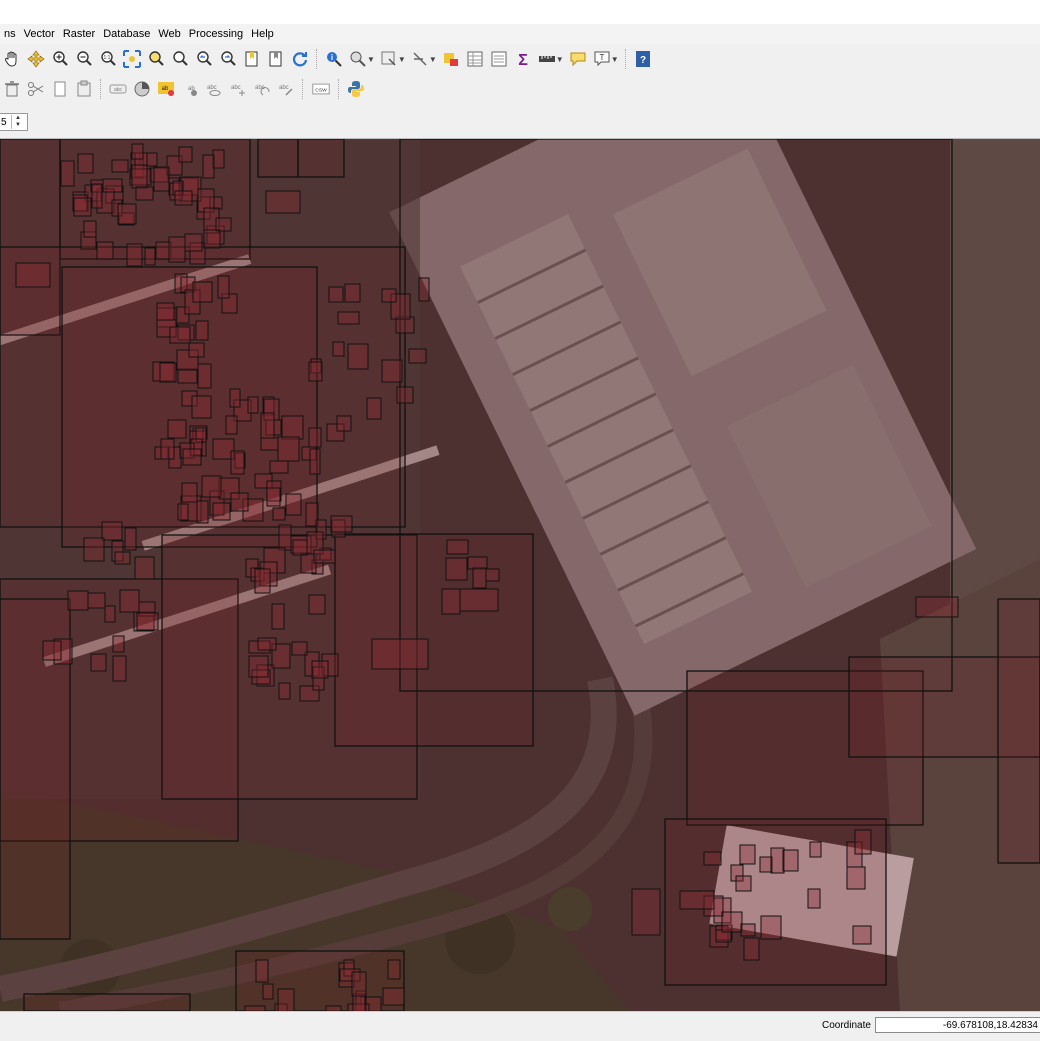 Image resolution: width=1040 pixels, height=1041 pixels. What do you see at coordinates (389, 59) in the screenshot?
I see `select-by-value-icon` at bounding box center [389, 59].